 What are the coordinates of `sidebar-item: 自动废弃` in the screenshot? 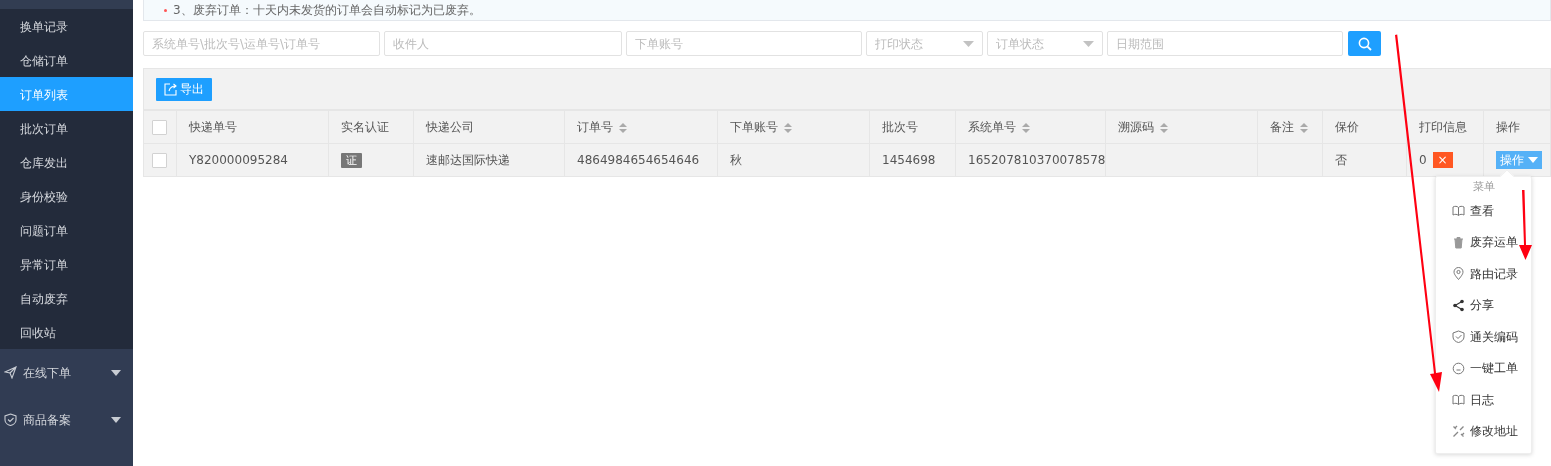 It's located at (66, 298).